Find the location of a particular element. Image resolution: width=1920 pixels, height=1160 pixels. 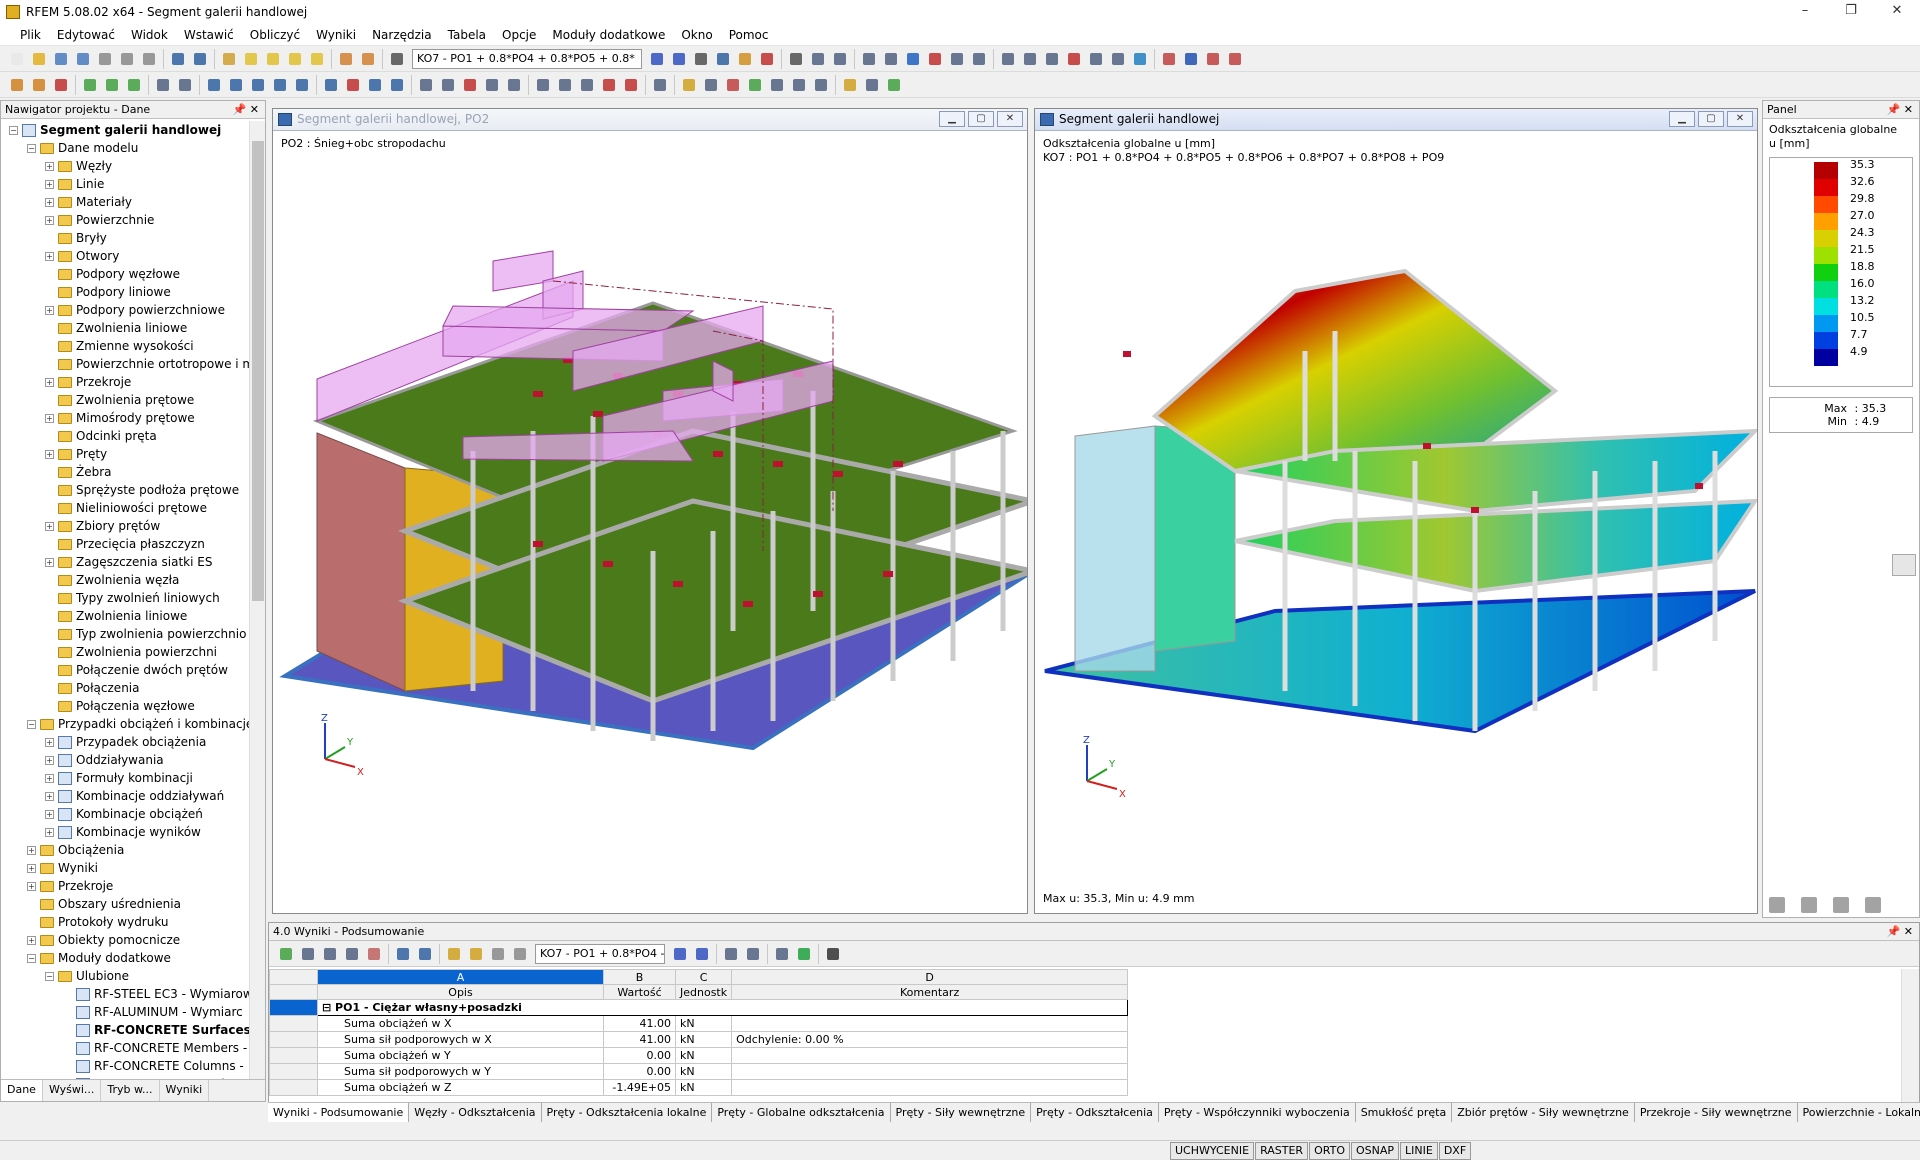

tree-item: + Obciążenia is located at coordinates (133, 850).